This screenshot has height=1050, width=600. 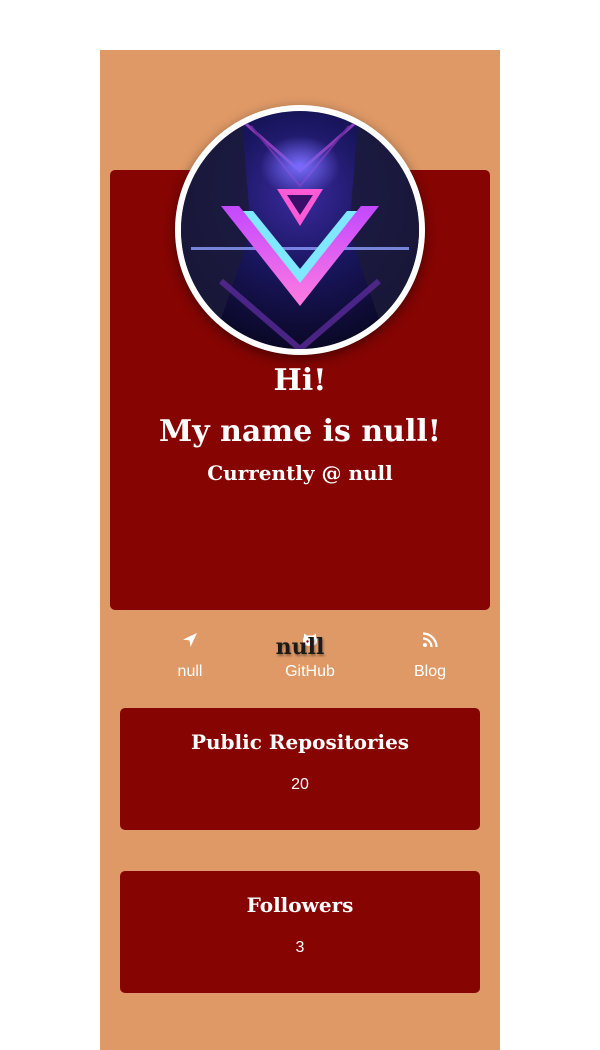 What do you see at coordinates (300, 473) in the screenshot?
I see `company-heading: Currently @ null` at bounding box center [300, 473].